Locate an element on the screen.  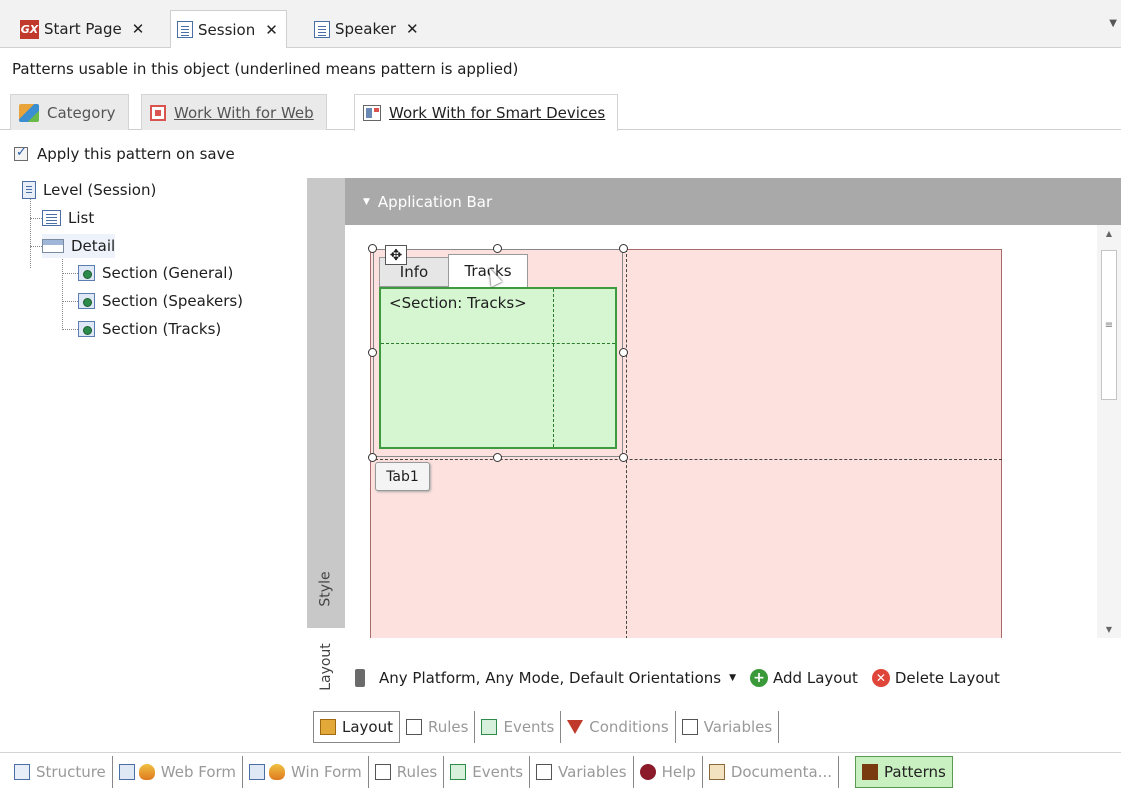
tab-info-label: Info is located at coordinates (414, 272).